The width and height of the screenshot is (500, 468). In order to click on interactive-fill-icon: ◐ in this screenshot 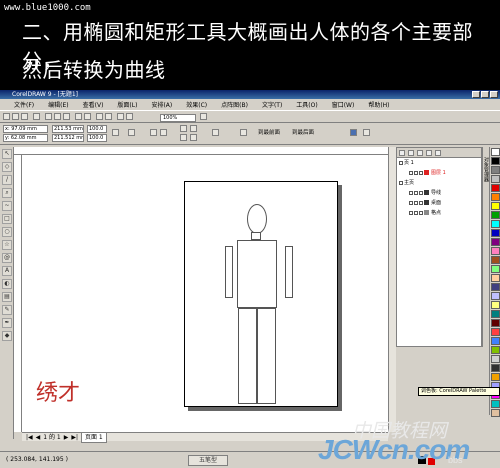, I will do `click(7, 284)`.